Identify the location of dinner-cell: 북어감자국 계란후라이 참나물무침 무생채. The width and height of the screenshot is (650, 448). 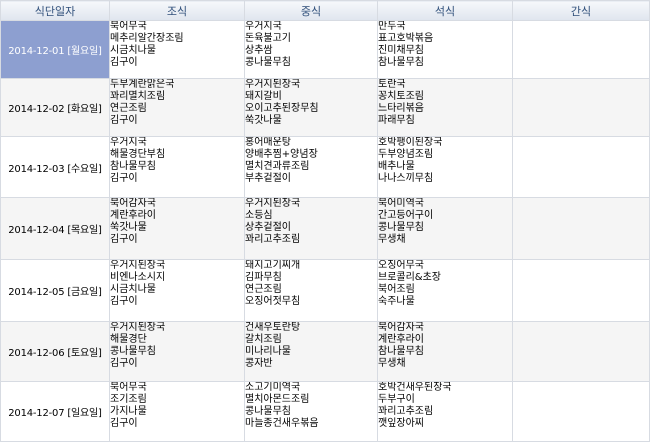
(445, 351).